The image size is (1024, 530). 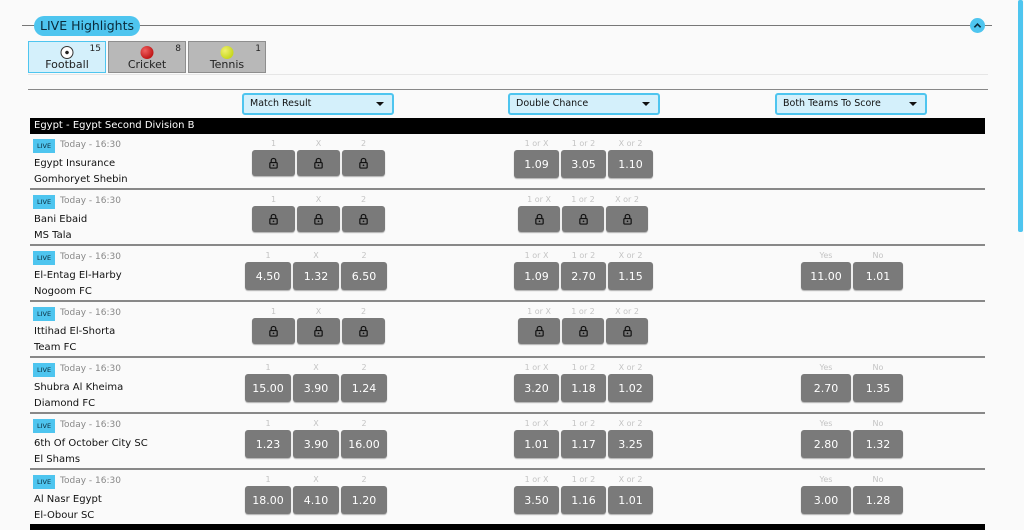 What do you see at coordinates (67, 57) in the screenshot?
I see `tab-football: 15 Football` at bounding box center [67, 57].